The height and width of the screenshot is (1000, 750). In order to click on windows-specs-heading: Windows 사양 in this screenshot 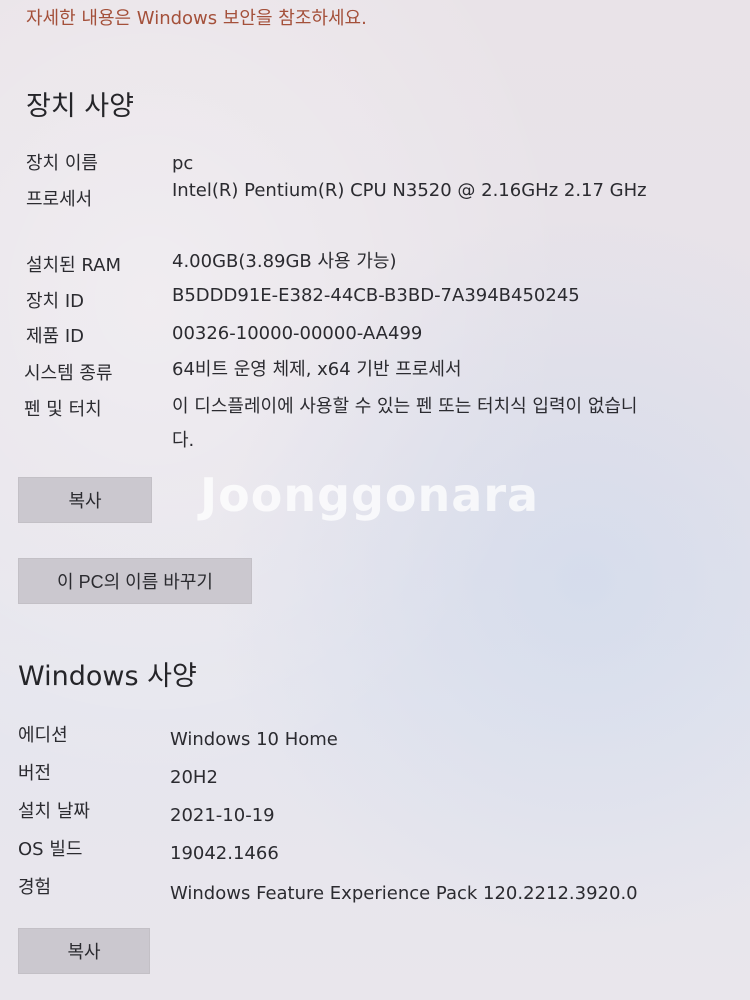, I will do `click(107, 676)`.